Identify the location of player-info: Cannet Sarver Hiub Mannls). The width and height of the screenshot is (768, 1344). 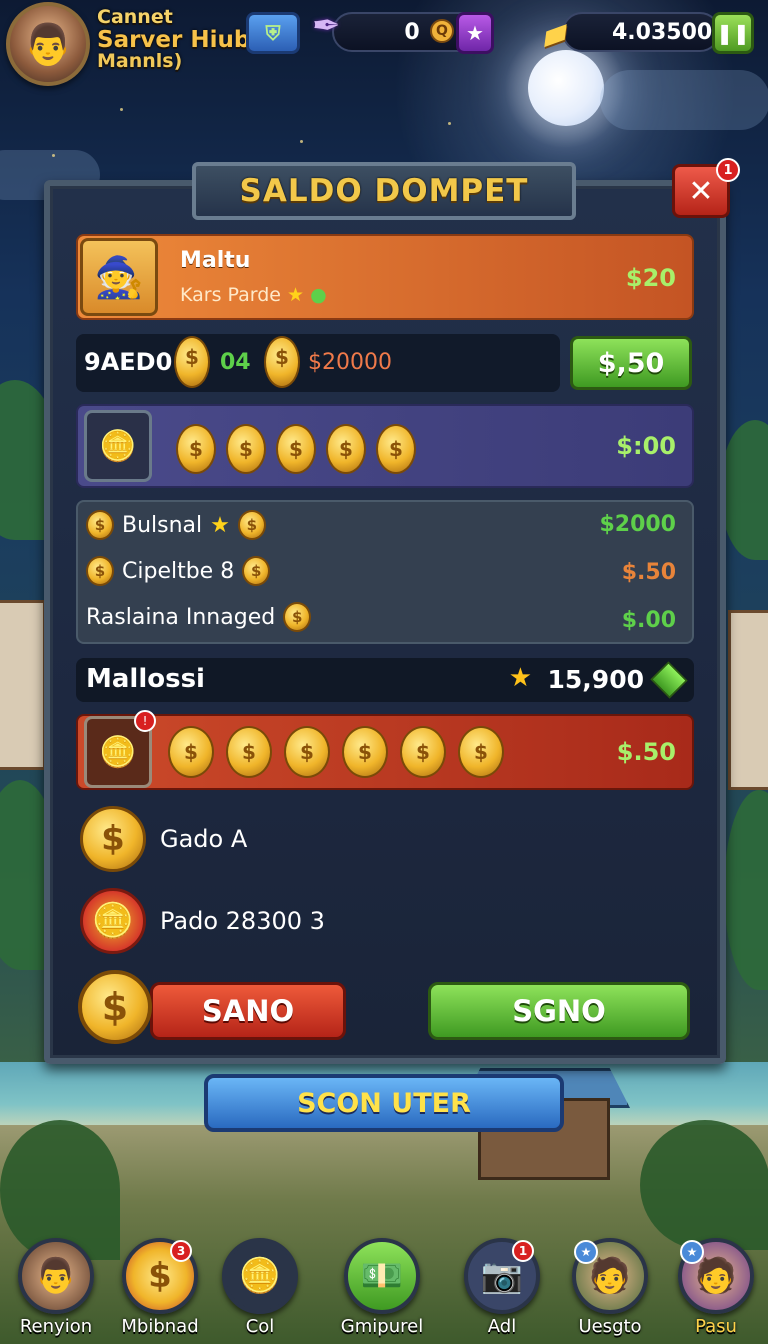
(174, 39).